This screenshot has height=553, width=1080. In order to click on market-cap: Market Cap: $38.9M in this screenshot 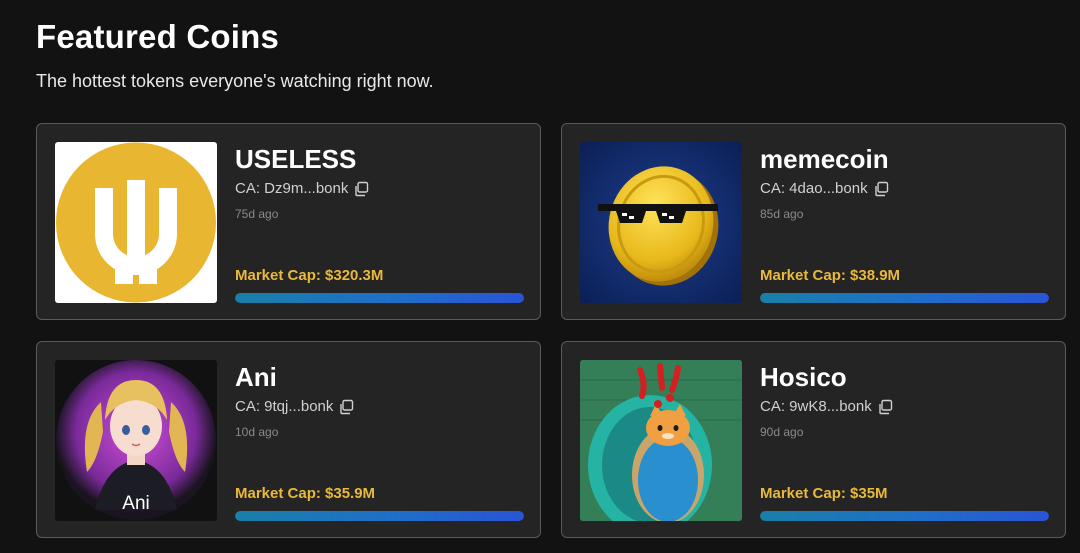, I will do `click(830, 275)`.